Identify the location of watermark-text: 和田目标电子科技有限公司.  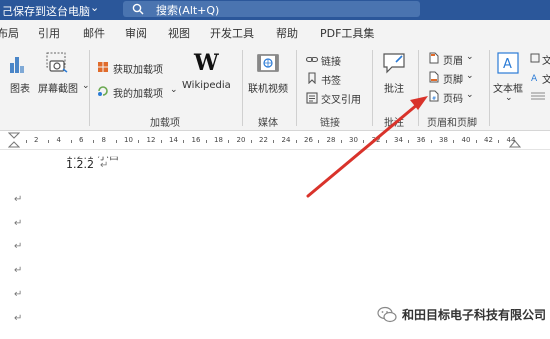
(473, 315).